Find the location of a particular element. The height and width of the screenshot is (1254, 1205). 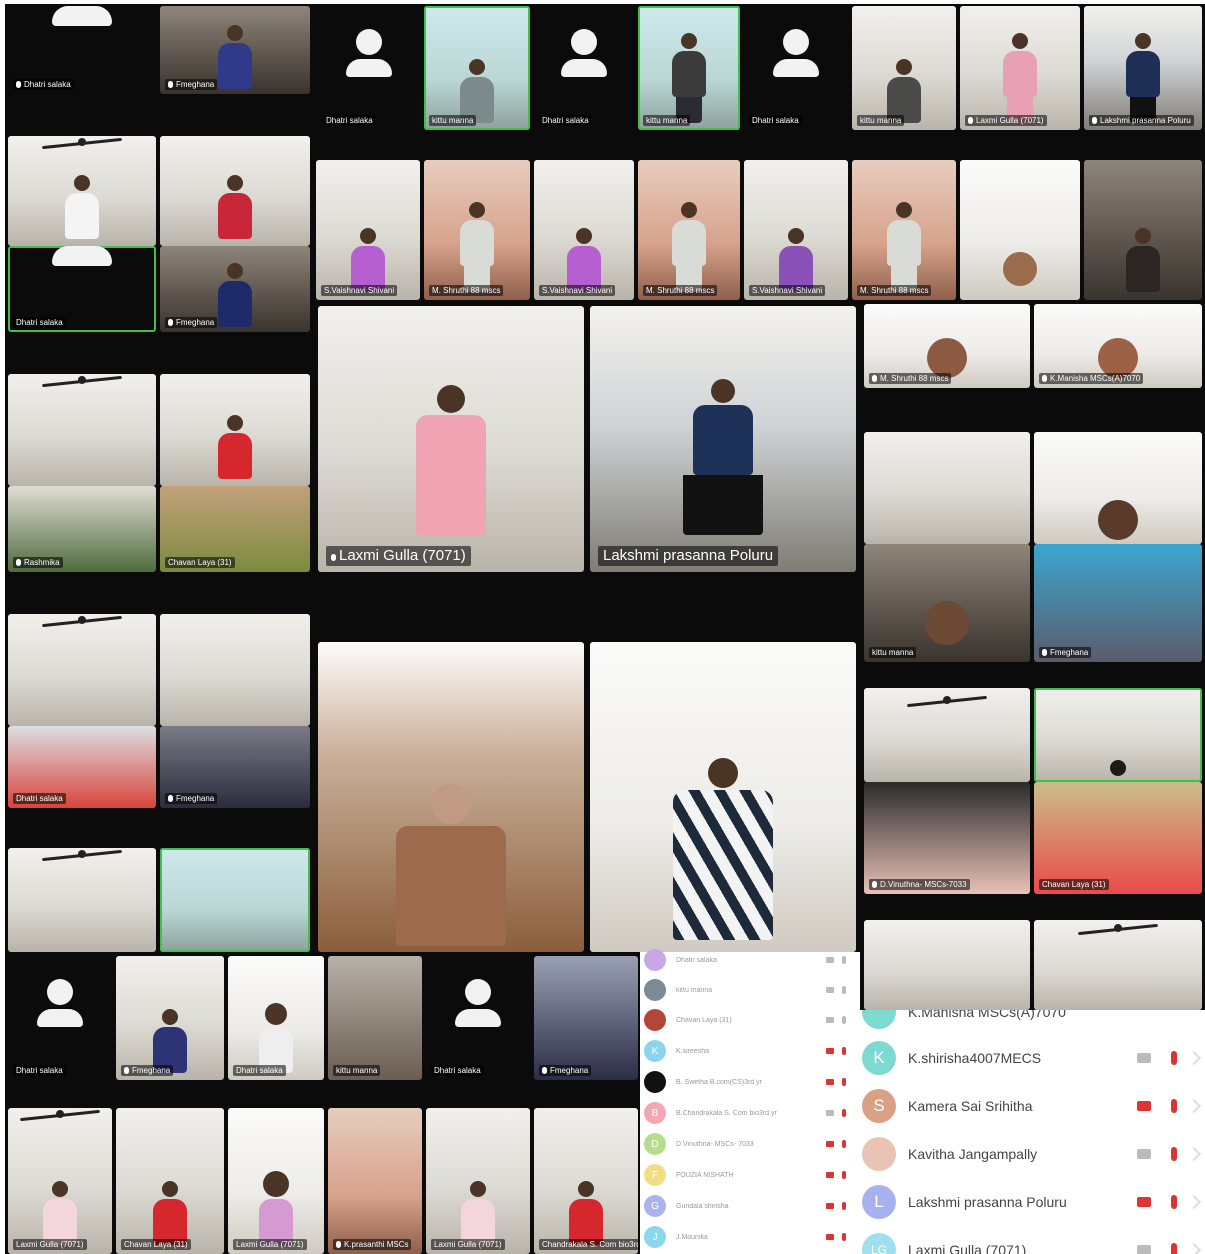

participant-row: Kavitha Jangampally is located at coordinates (1032, 1154).